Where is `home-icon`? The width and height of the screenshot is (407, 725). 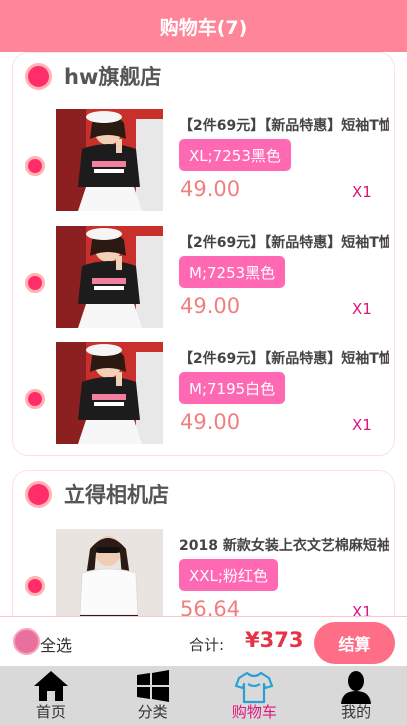 home-icon is located at coordinates (50, 686).